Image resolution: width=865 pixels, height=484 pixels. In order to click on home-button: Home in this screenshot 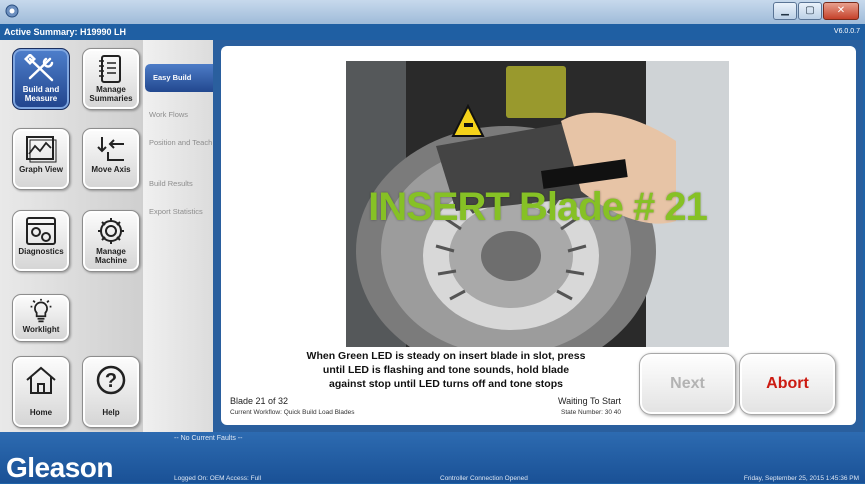, I will do `click(41, 392)`.